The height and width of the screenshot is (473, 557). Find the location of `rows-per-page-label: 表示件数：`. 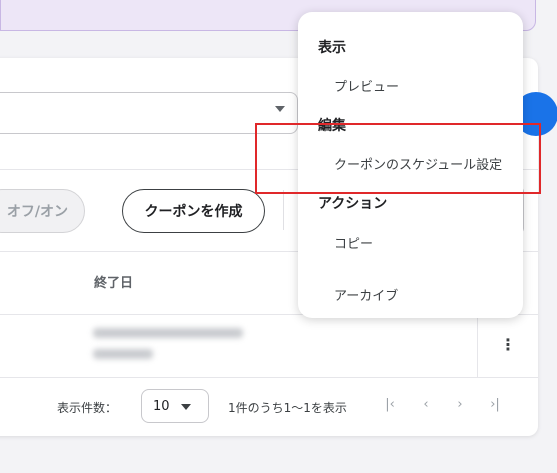

rows-per-page-label: 表示件数： is located at coordinates (87, 408).